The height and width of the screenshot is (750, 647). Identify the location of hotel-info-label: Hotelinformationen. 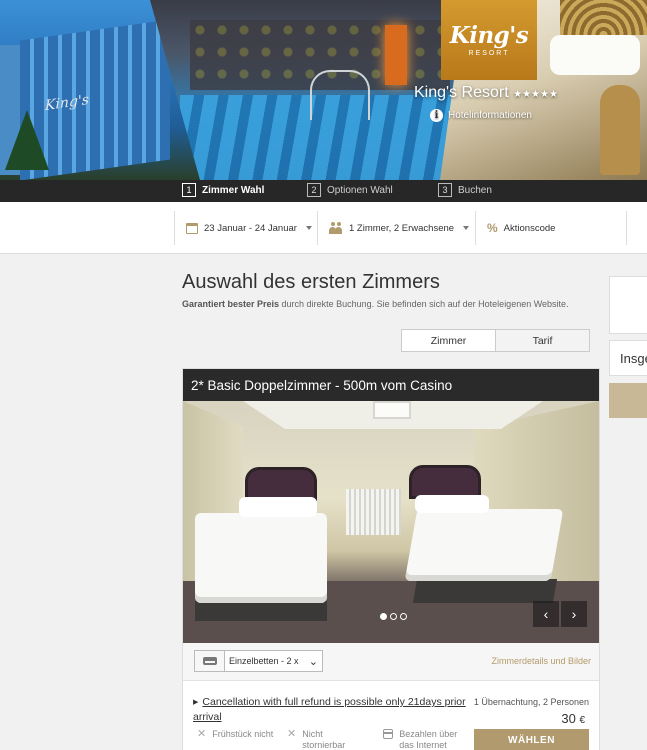
(490, 115).